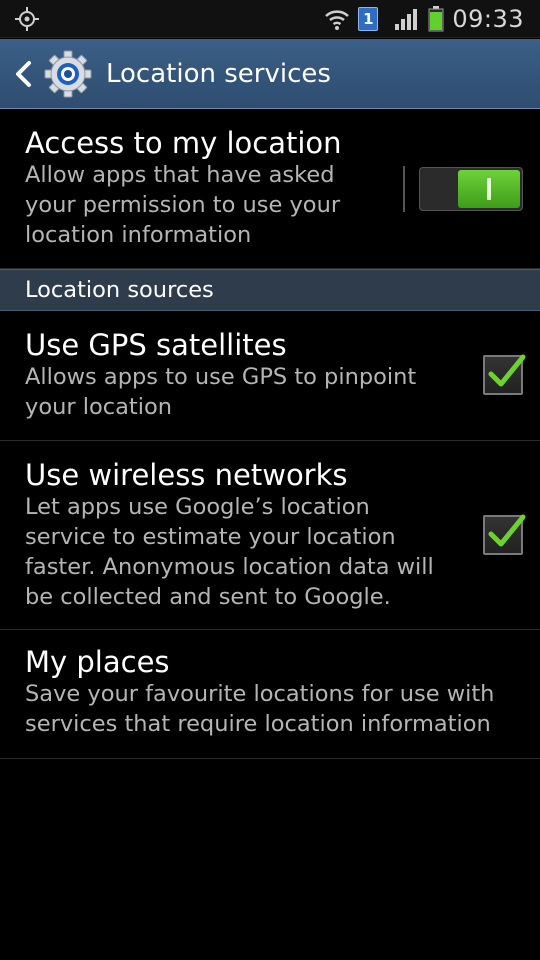  I want to click on sim-icon: 1, so click(368, 19).